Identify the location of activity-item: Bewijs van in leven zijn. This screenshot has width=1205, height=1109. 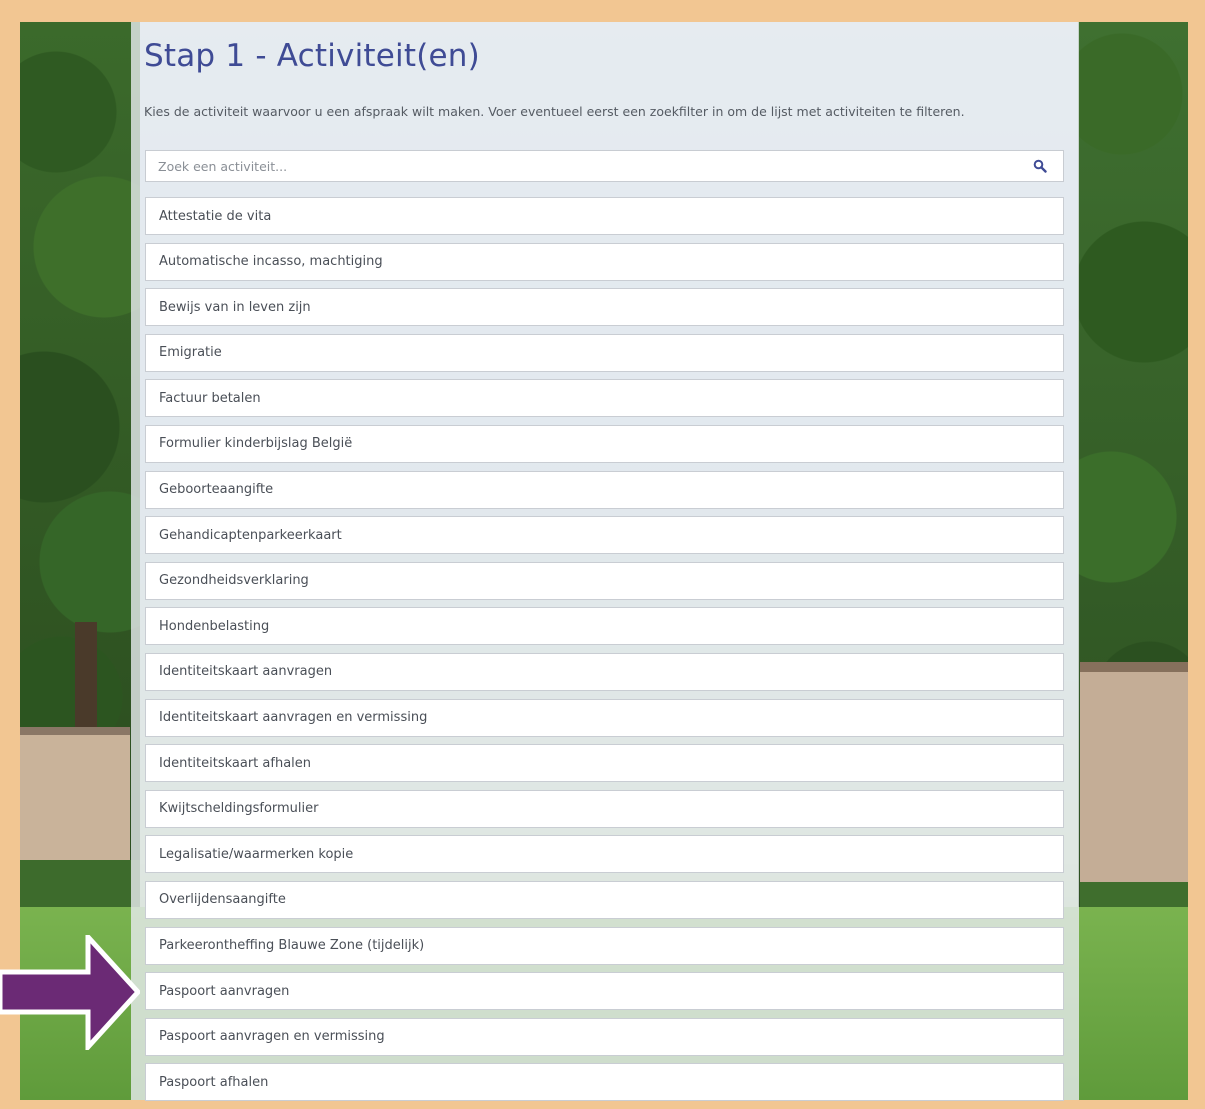
(604, 307).